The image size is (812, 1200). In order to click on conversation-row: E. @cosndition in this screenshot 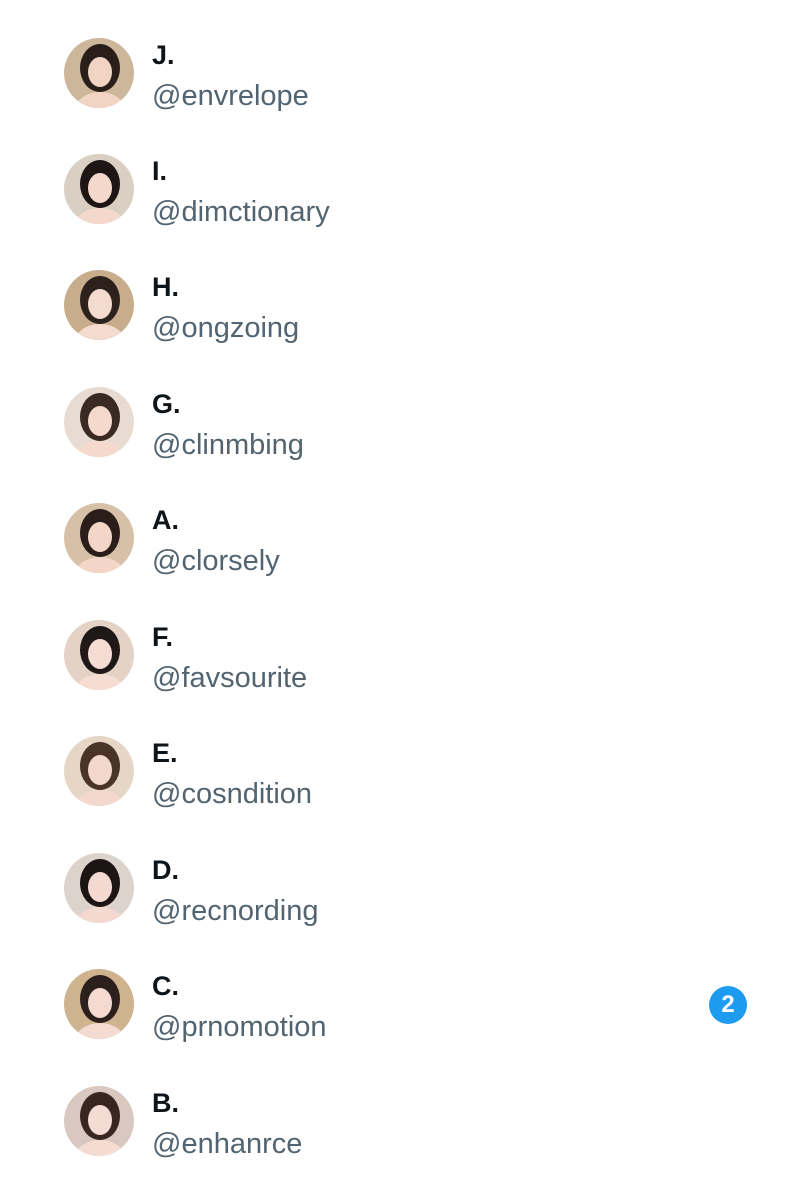, I will do `click(406, 794)`.